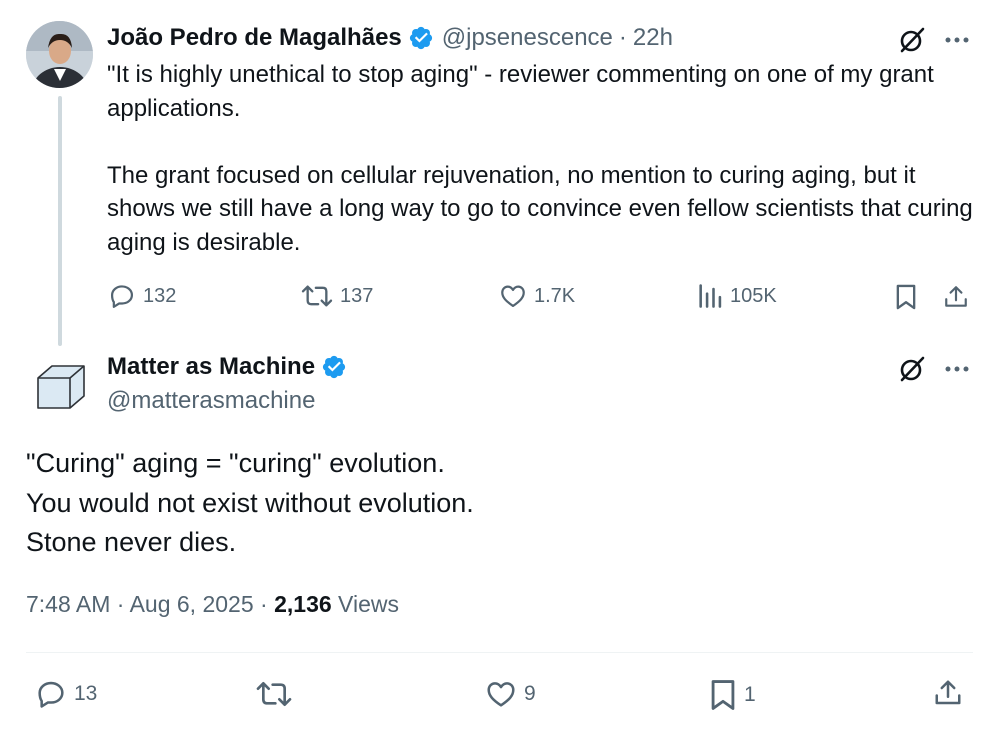  I want to click on views-count: 2,136, so click(303, 604).